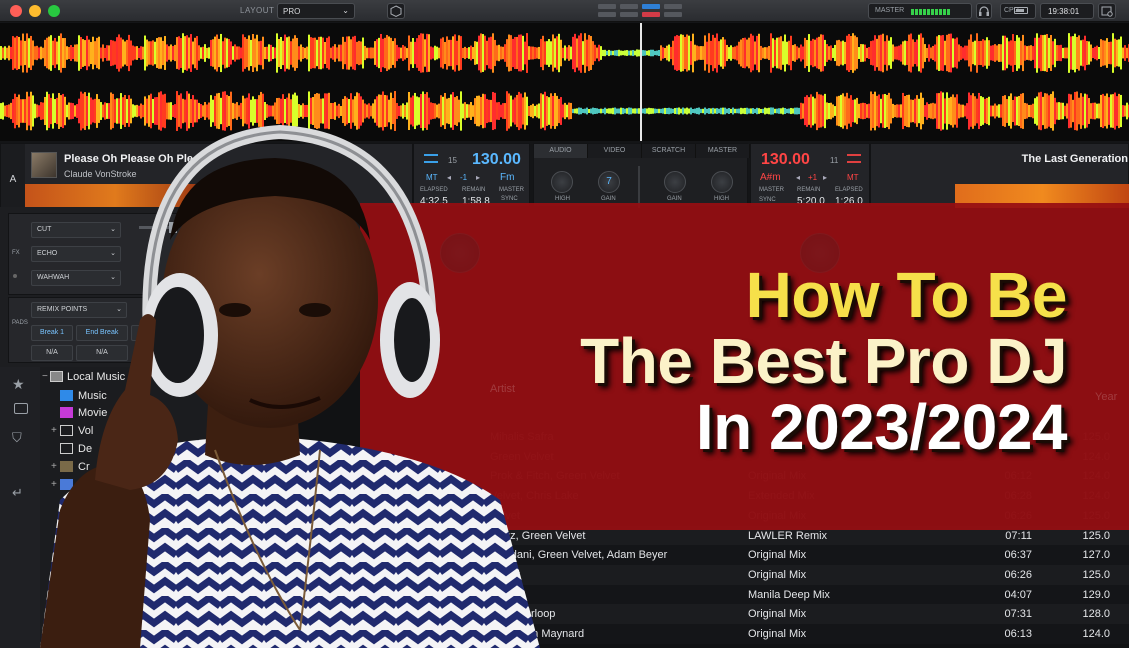 The image size is (1129, 648). What do you see at coordinates (675, 182) in the screenshot?
I see `gain-knob-b` at bounding box center [675, 182].